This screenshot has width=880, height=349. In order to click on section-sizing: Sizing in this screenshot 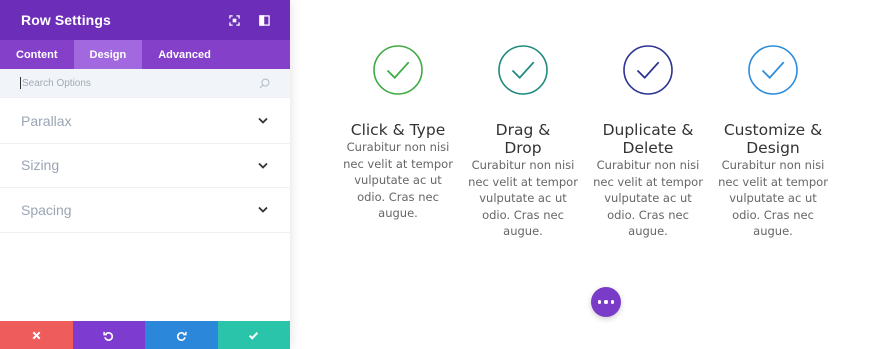, I will do `click(145, 166)`.